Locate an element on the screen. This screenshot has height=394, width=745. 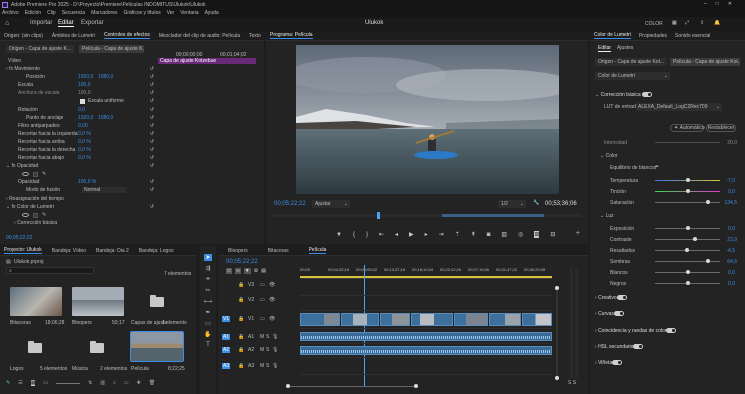
crop-top-value: 0,0 % is located at coordinates (84, 142).